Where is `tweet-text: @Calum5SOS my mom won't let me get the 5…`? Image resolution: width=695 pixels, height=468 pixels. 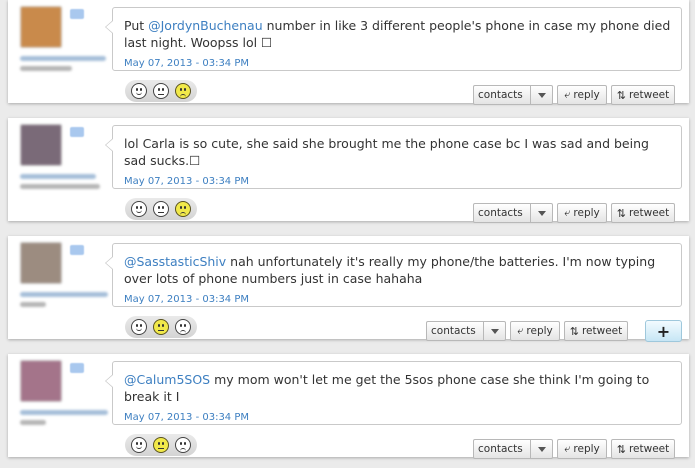
tweet-text: @Calum5SOS my mom won't let me get the 5… is located at coordinates (387, 388).